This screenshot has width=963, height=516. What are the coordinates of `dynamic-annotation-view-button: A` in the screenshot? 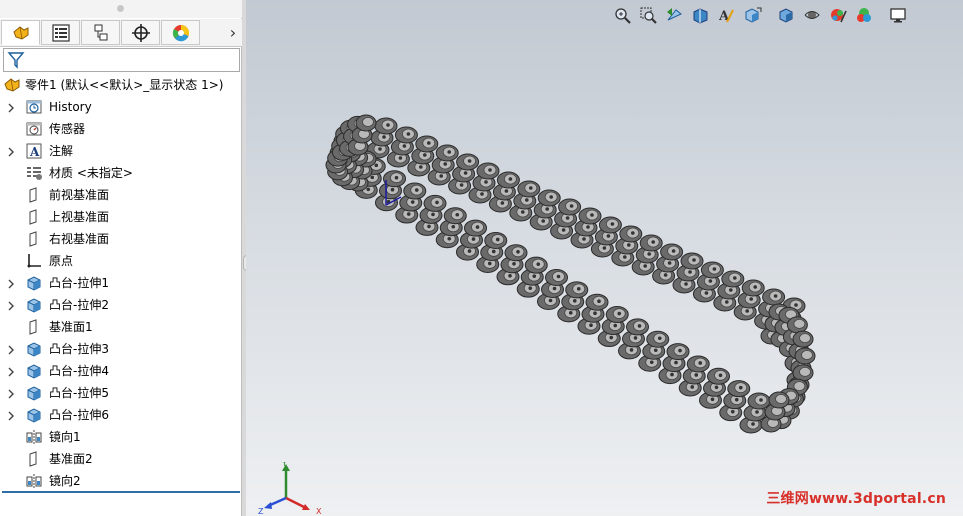 It's located at (726, 15).